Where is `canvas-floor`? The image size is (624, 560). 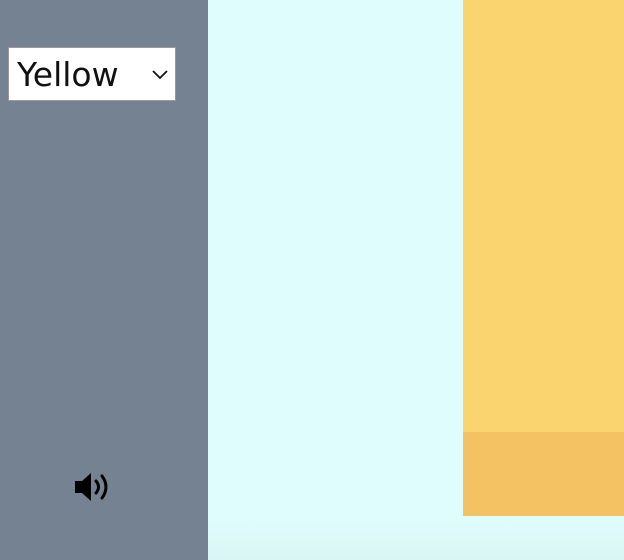 canvas-floor is located at coordinates (416, 538).